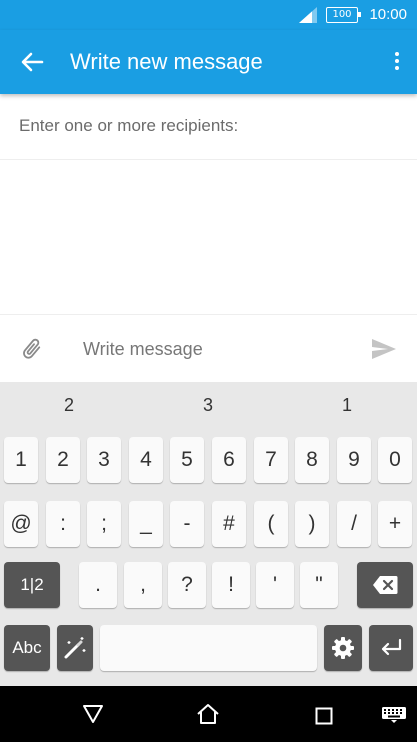  I want to click on recipient-row, so click(208, 127).